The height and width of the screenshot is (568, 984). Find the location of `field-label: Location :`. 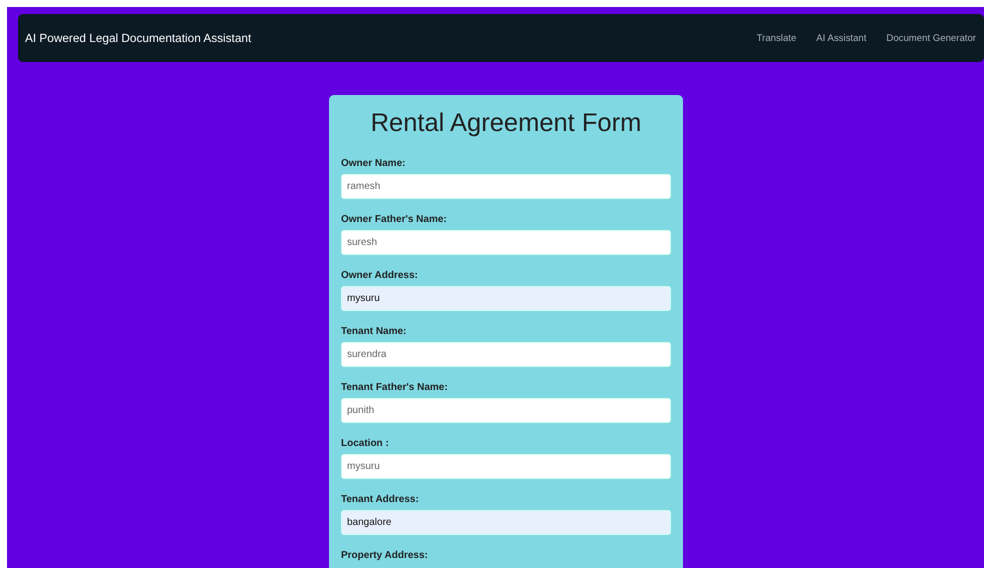

field-label: Location : is located at coordinates (365, 444).